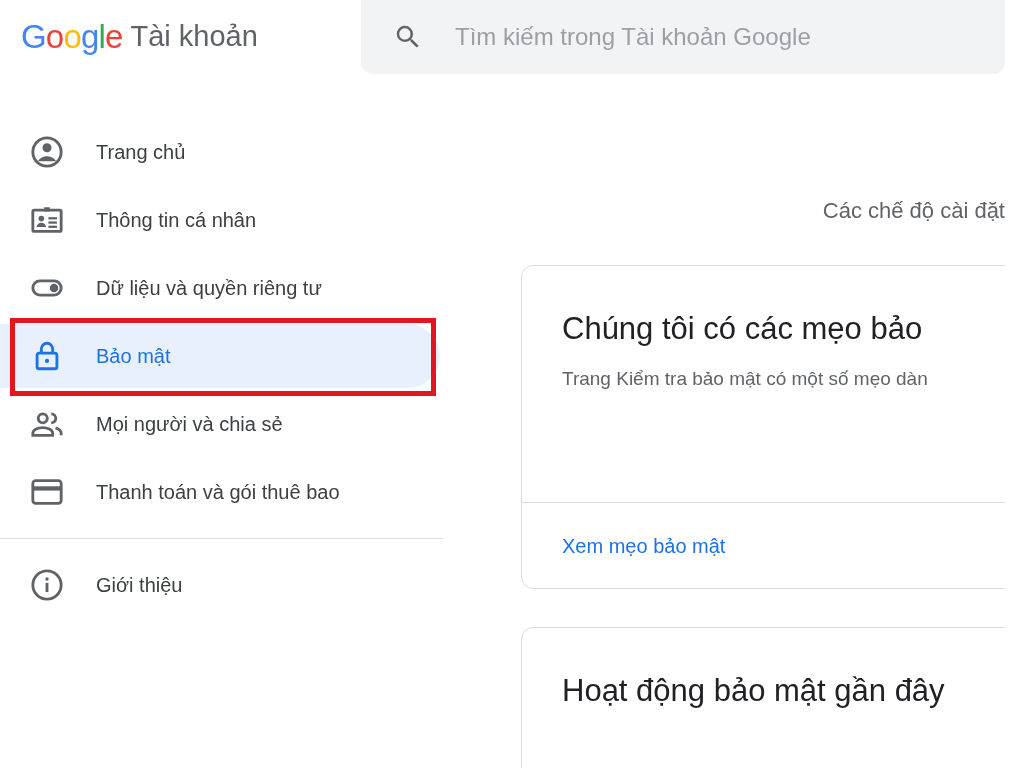 This screenshot has width=1024, height=768. What do you see at coordinates (220, 152) in the screenshot?
I see `nav-item: Trang chủ` at bounding box center [220, 152].